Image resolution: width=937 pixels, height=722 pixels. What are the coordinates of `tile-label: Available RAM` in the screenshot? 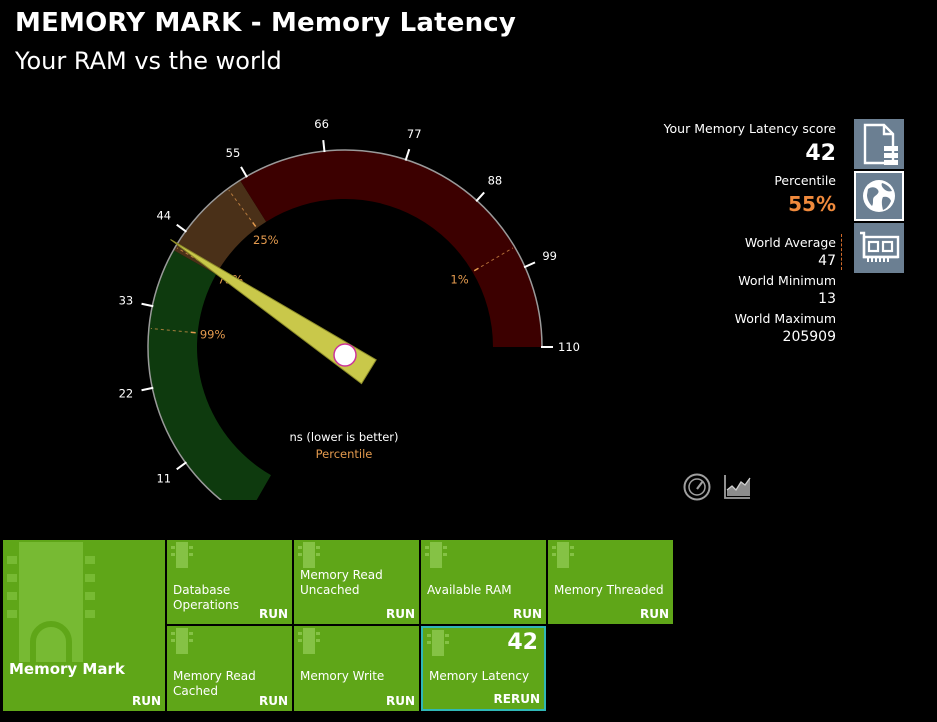 It's located at (469, 590).